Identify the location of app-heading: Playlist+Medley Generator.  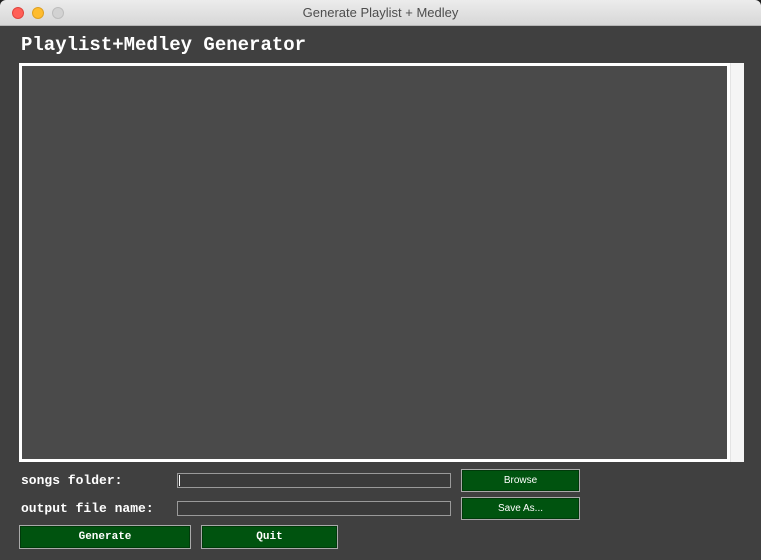
(164, 45).